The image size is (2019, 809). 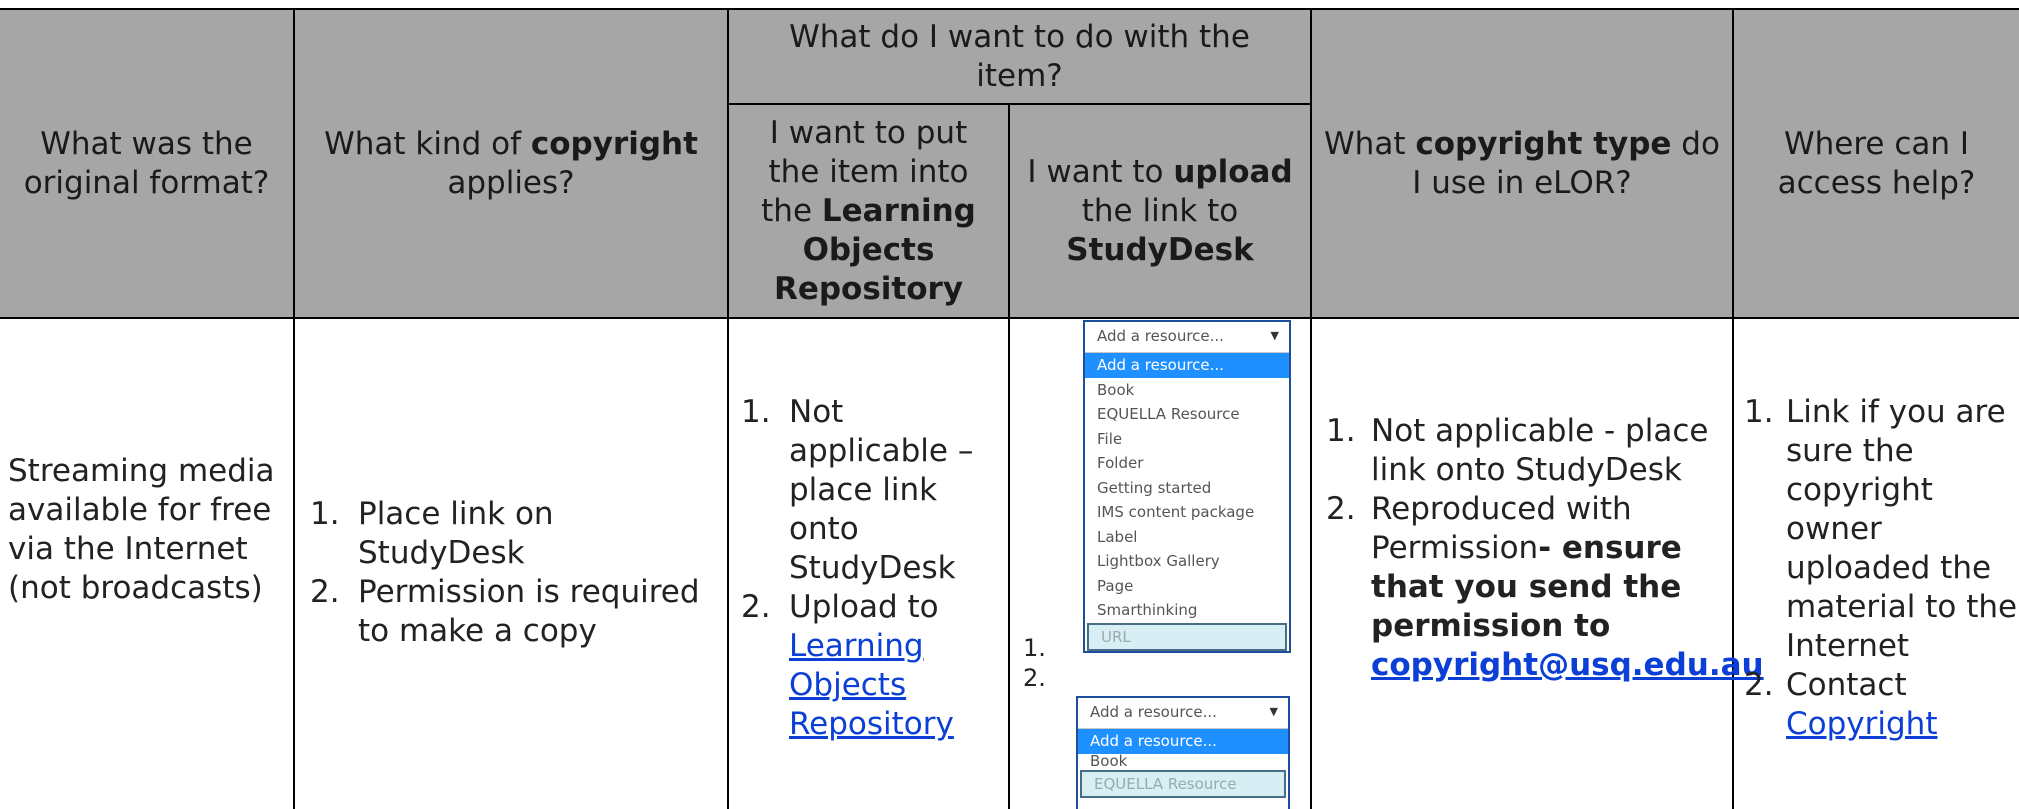 I want to click on header-copyright-kind: What kind of copyright applies?, so click(x=511, y=163).